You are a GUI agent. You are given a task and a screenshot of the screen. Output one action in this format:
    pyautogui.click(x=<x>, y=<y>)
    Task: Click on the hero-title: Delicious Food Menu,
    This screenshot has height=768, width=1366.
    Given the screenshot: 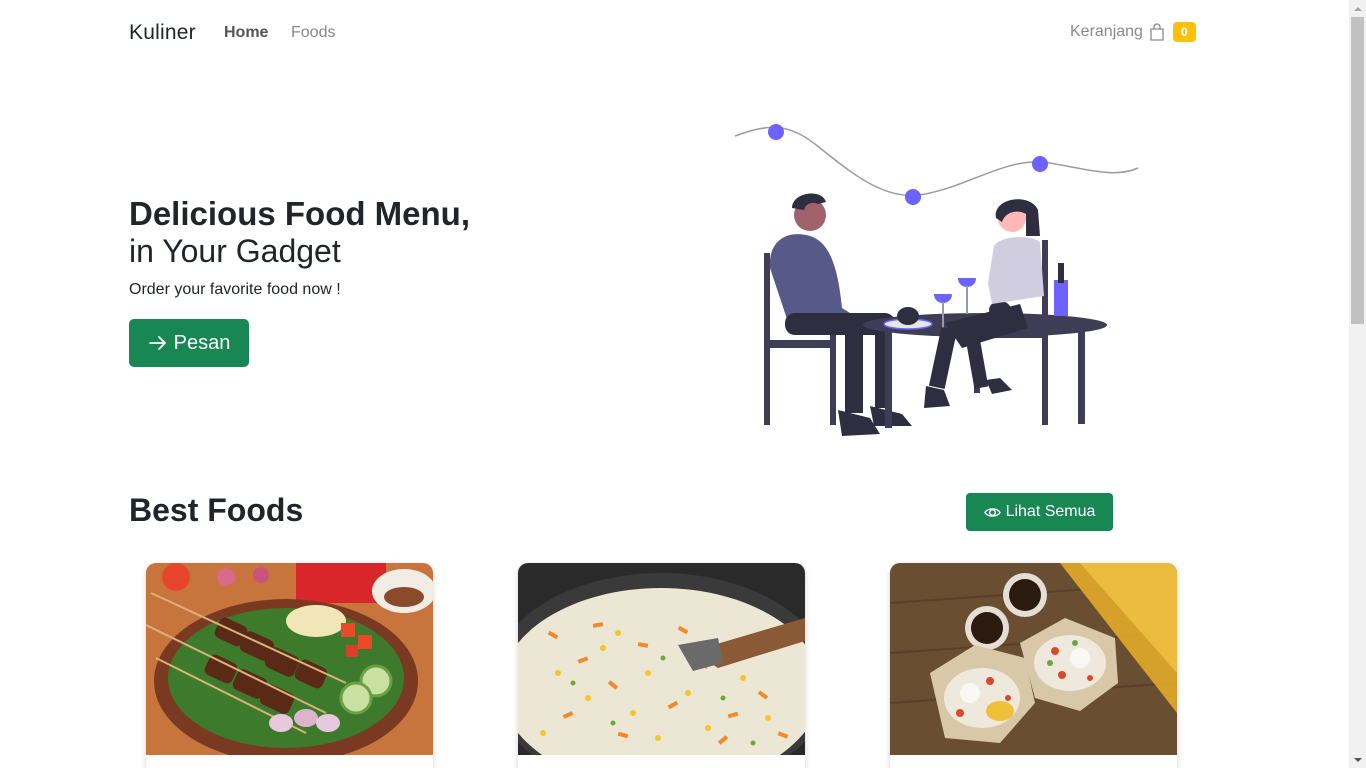 What is the action you would take?
    pyautogui.click(x=300, y=213)
    